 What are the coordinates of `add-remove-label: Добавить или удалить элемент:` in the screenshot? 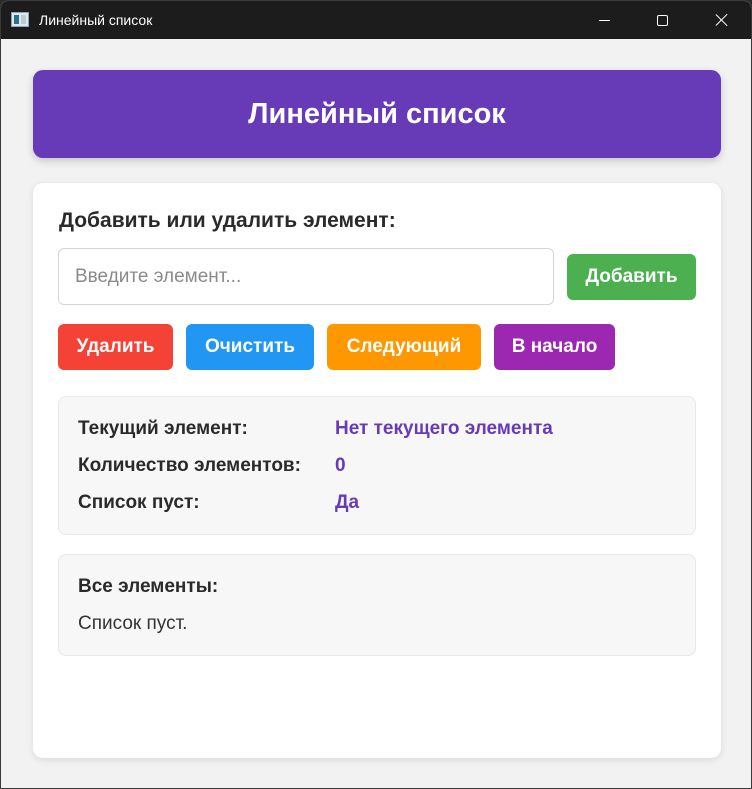 It's located at (227, 220).